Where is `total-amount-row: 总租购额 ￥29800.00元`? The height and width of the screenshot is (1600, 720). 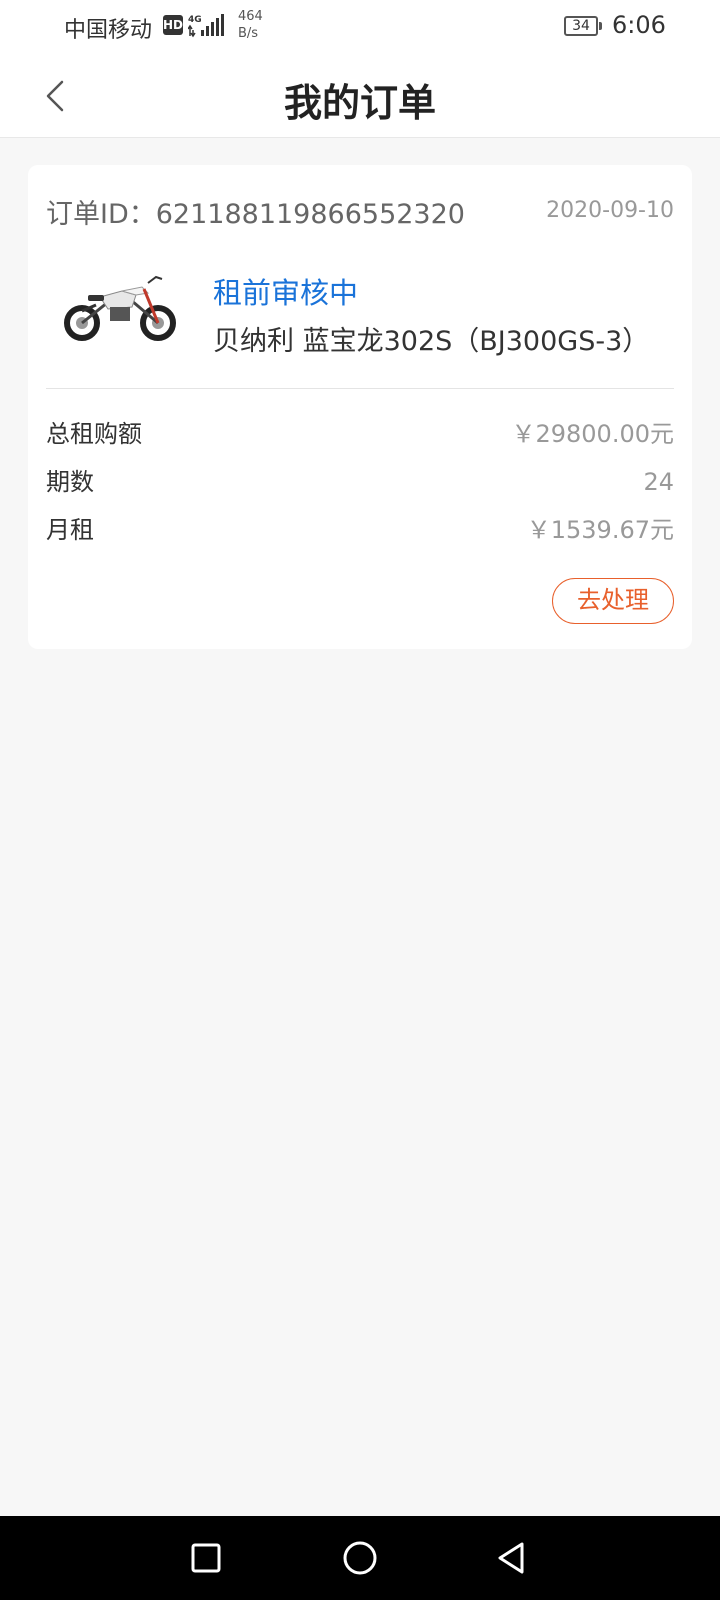
total-amount-row: 总租购额 ￥29800.00元 is located at coordinates (360, 434).